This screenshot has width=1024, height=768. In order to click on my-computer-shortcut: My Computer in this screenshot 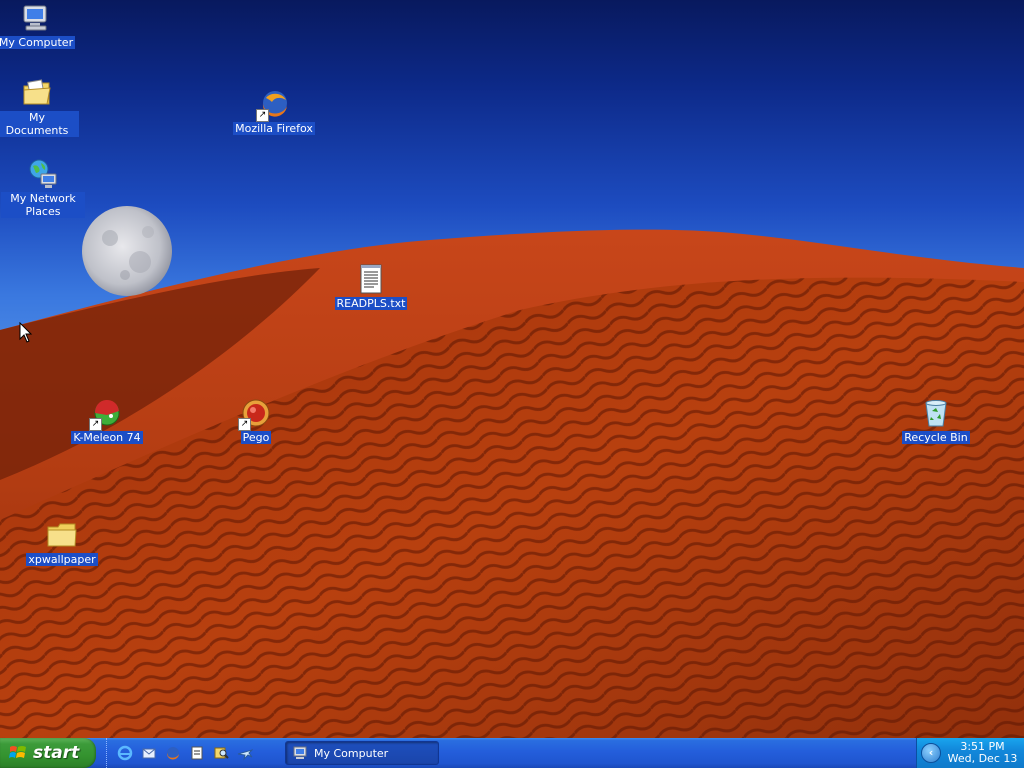, I will do `click(40, 25)`.